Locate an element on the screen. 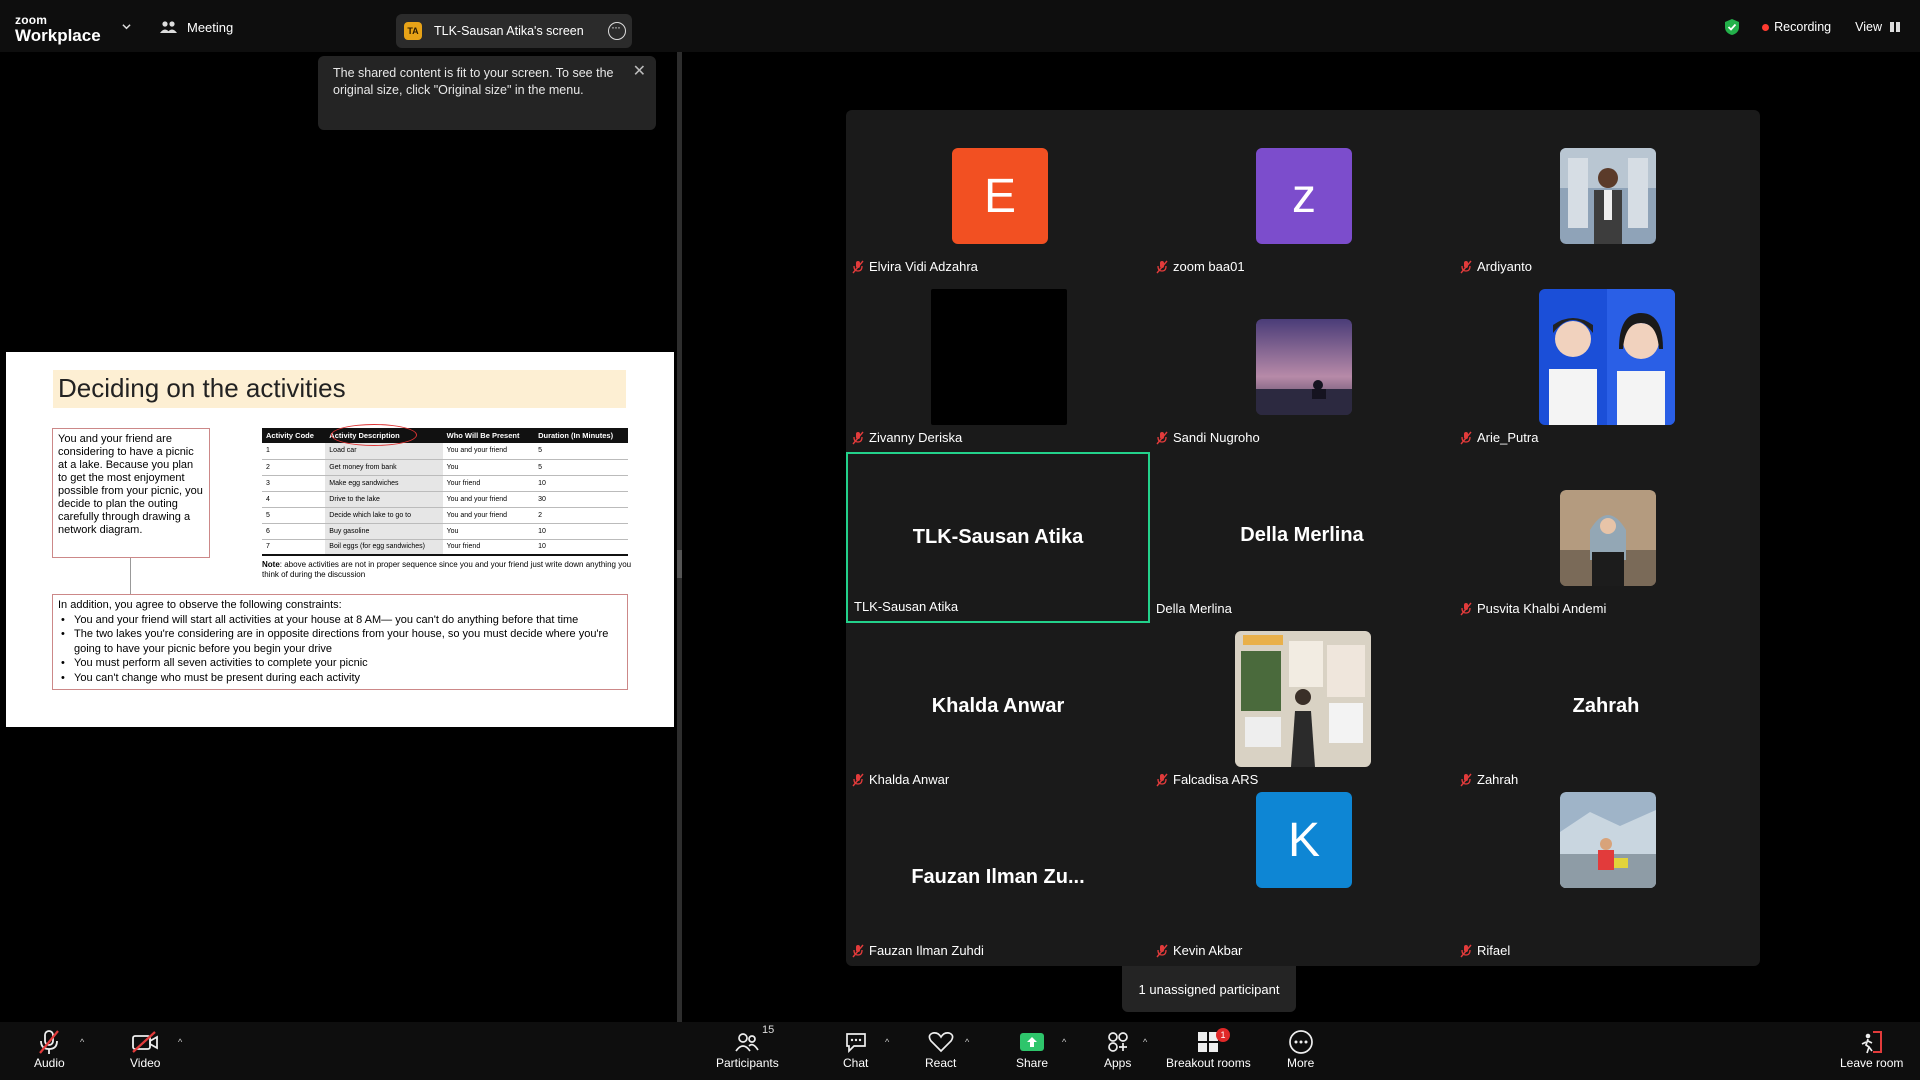 This screenshot has height=1080, width=1920. chat-button: Chat is located at coordinates (855, 1049).